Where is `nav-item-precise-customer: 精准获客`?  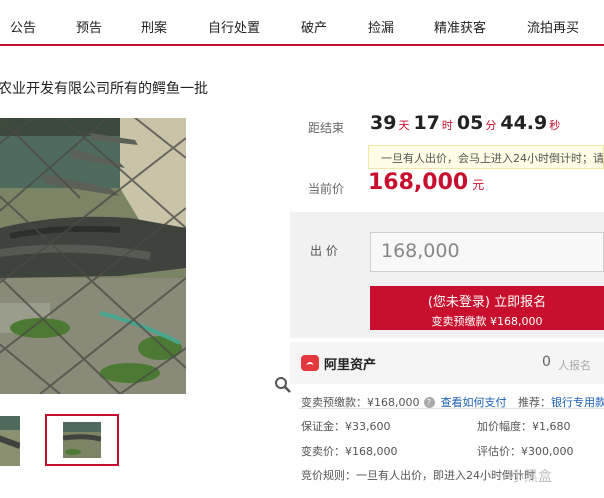
nav-item-precise-customer: 精准获客 is located at coordinates (460, 26).